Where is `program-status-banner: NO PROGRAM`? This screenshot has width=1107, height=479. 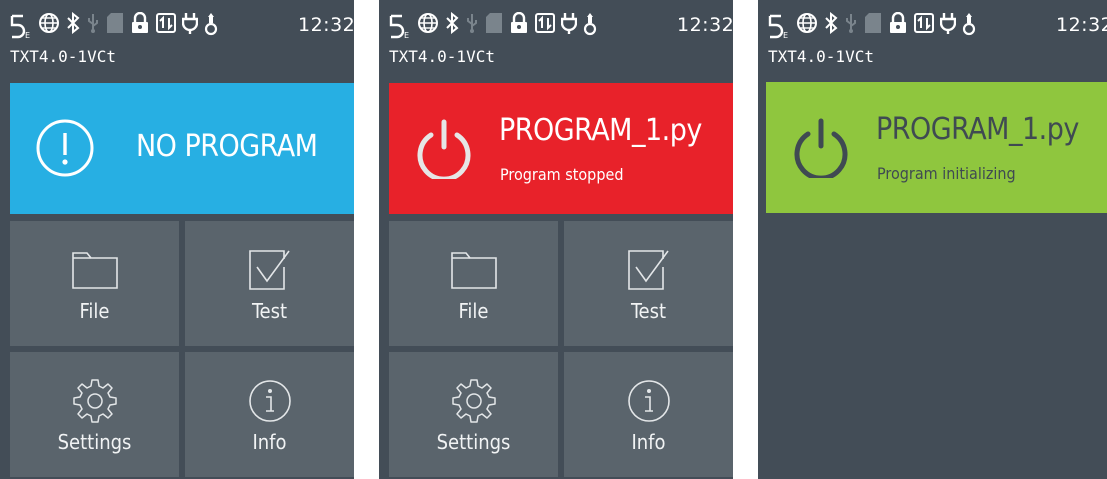
program-status-banner: NO PROGRAM is located at coordinates (182, 148).